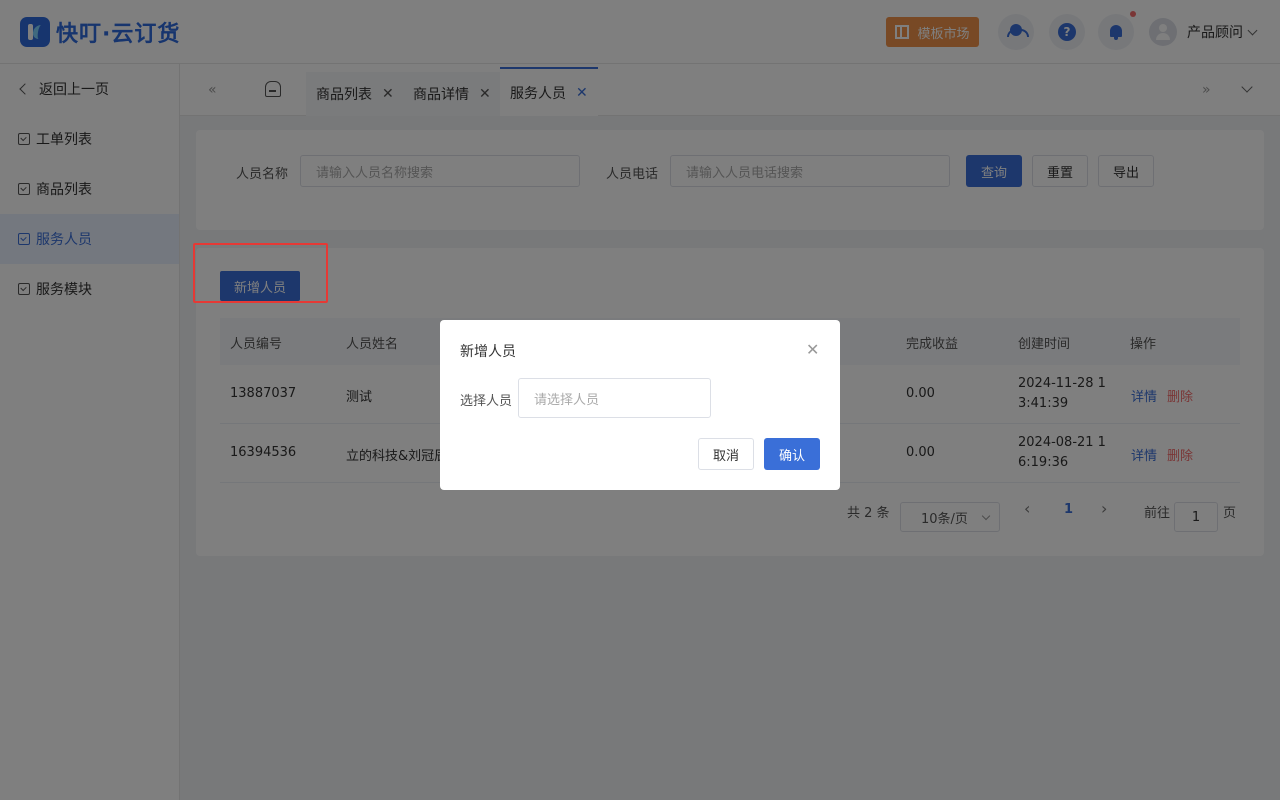 Image resolution: width=1280 pixels, height=800 pixels. I want to click on dialog-title: 新增人员, so click(488, 352).